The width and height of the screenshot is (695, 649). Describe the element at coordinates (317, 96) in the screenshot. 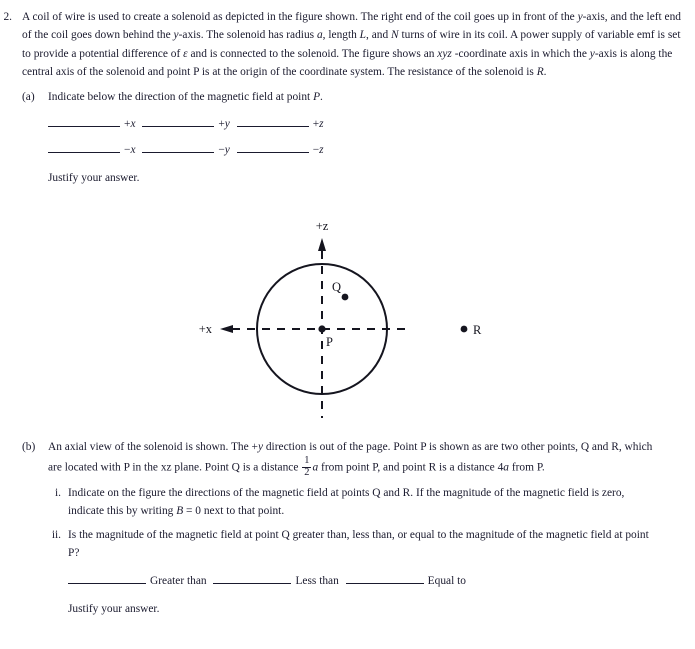

I see `part-a-prompt-point: P` at that location.